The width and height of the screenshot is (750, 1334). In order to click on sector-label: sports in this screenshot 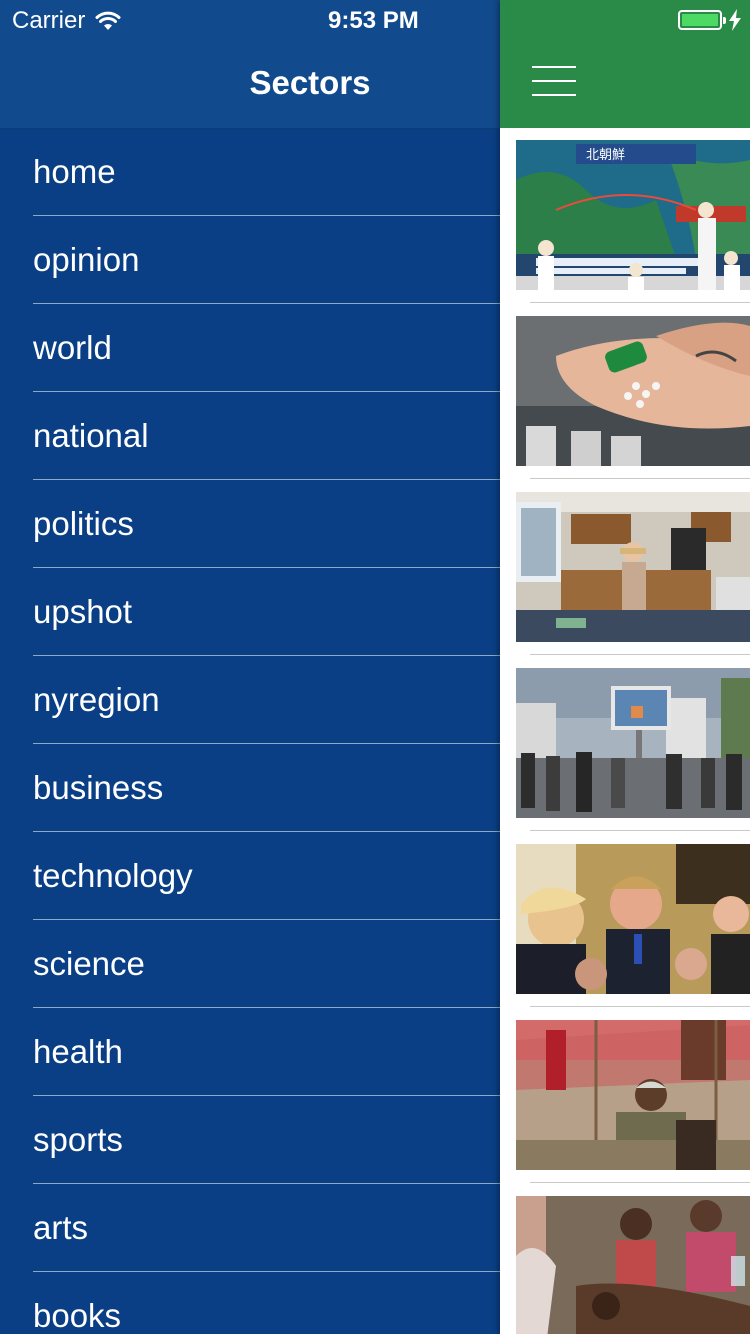, I will do `click(78, 1139)`.